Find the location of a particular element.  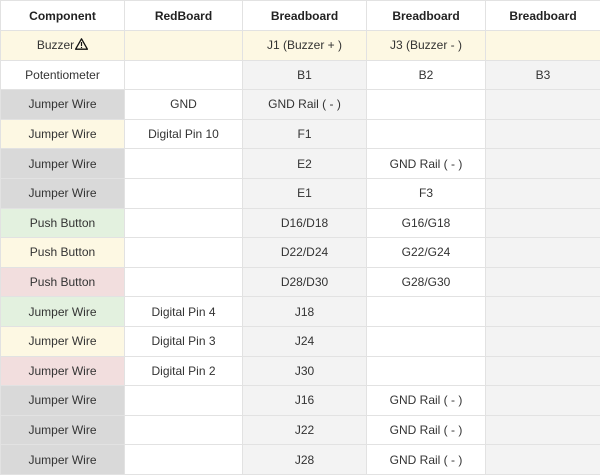

component-label: Potentiometer is located at coordinates (62, 75).